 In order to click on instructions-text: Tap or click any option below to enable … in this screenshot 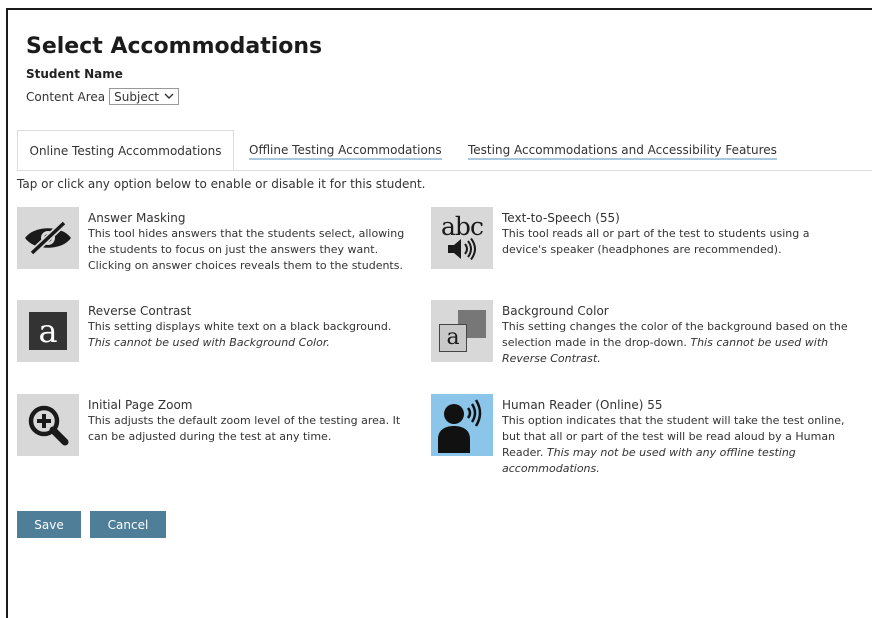, I will do `click(221, 184)`.